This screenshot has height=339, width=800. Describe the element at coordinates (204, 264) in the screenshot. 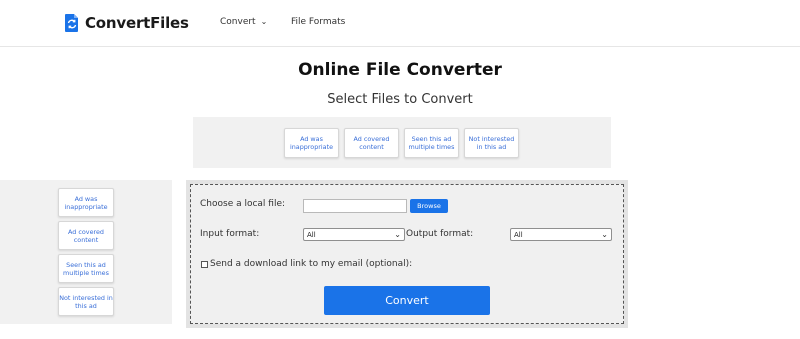

I see `email-link-checkbox` at that location.